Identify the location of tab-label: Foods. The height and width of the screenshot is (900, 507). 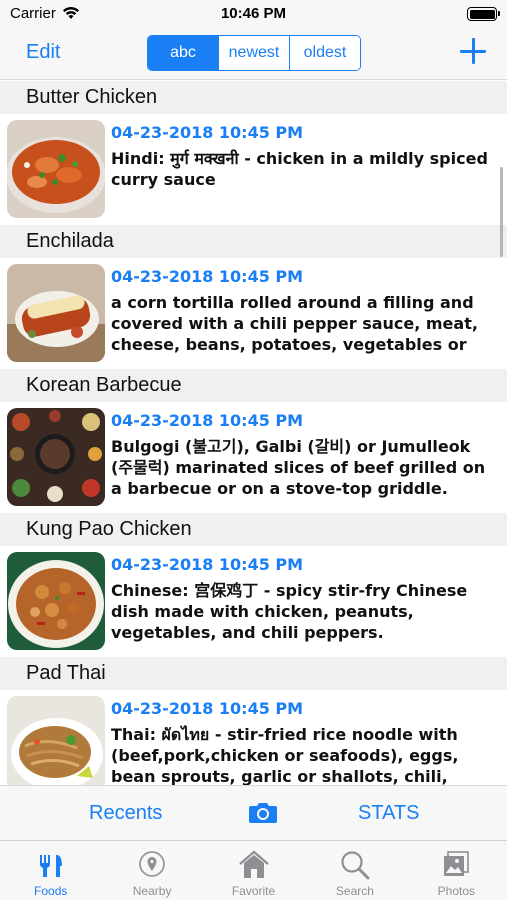
(51, 891).